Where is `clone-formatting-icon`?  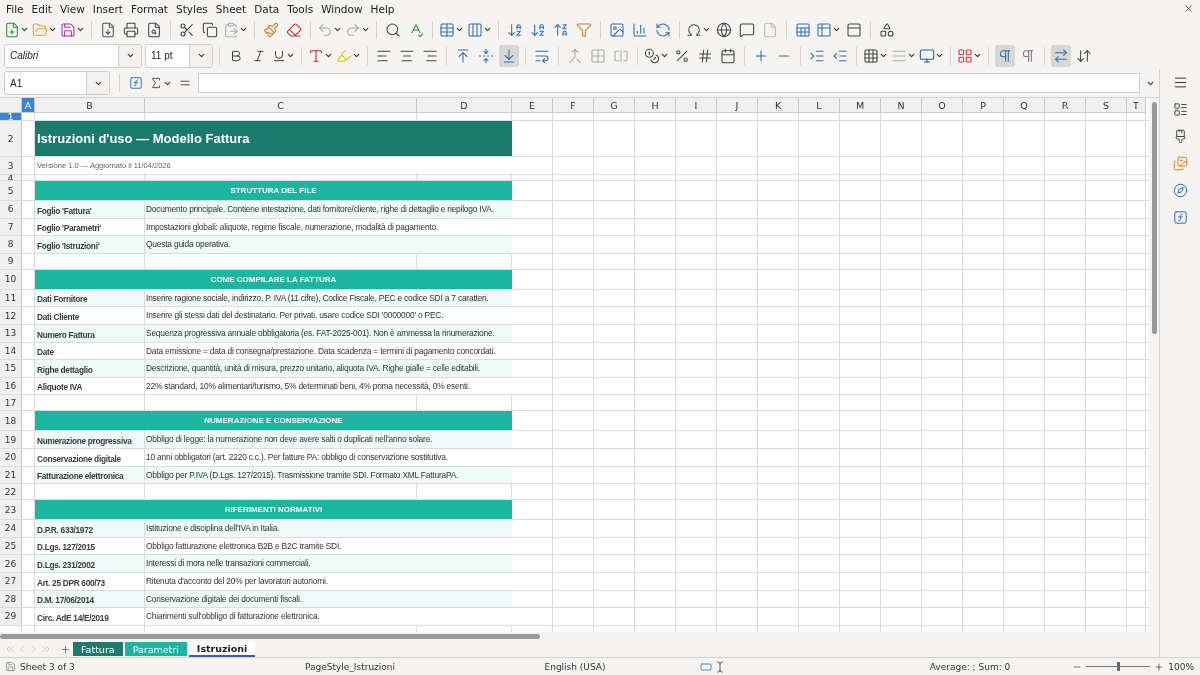
clone-formatting-icon is located at coordinates (271, 29).